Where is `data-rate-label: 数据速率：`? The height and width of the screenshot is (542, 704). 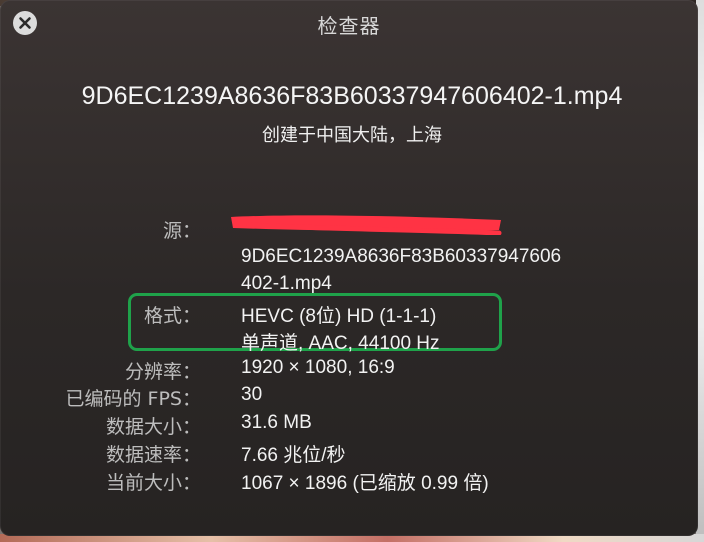 data-rate-label: 数据速率： is located at coordinates (153, 455).